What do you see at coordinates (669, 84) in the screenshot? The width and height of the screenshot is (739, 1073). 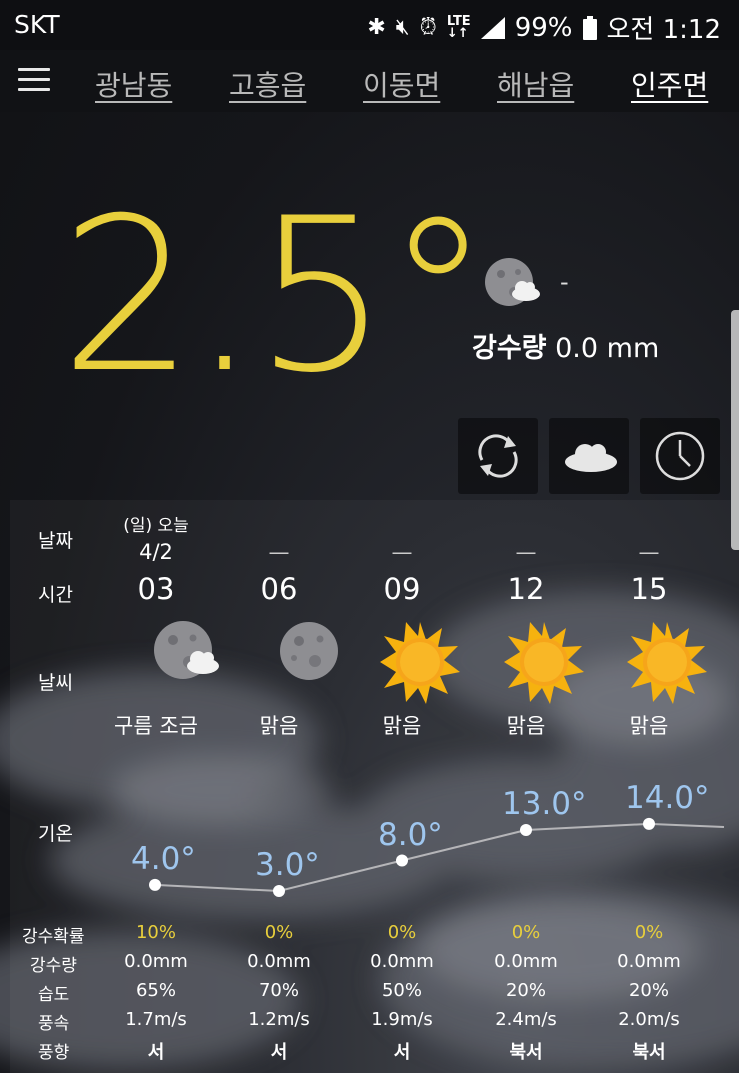 I see `tab-location-5-active: 인주면` at bounding box center [669, 84].